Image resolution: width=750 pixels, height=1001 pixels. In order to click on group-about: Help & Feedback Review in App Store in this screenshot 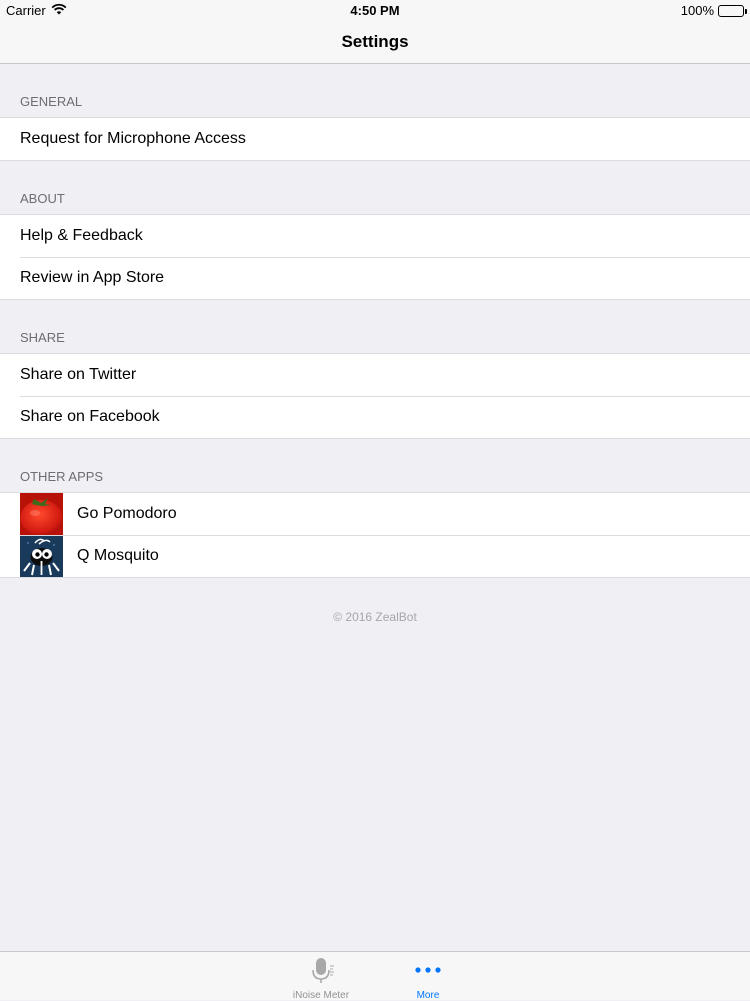, I will do `click(375, 257)`.